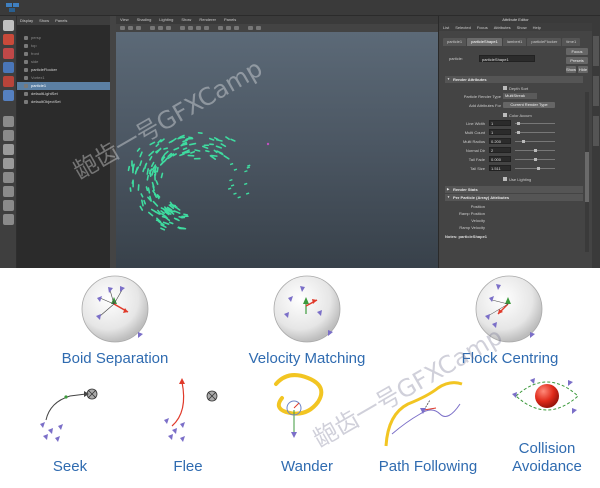 The width and height of the screenshot is (600, 488). Describe the element at coordinates (63, 102) in the screenshot. I see `outliner-item: defaultObjectSet` at that location.